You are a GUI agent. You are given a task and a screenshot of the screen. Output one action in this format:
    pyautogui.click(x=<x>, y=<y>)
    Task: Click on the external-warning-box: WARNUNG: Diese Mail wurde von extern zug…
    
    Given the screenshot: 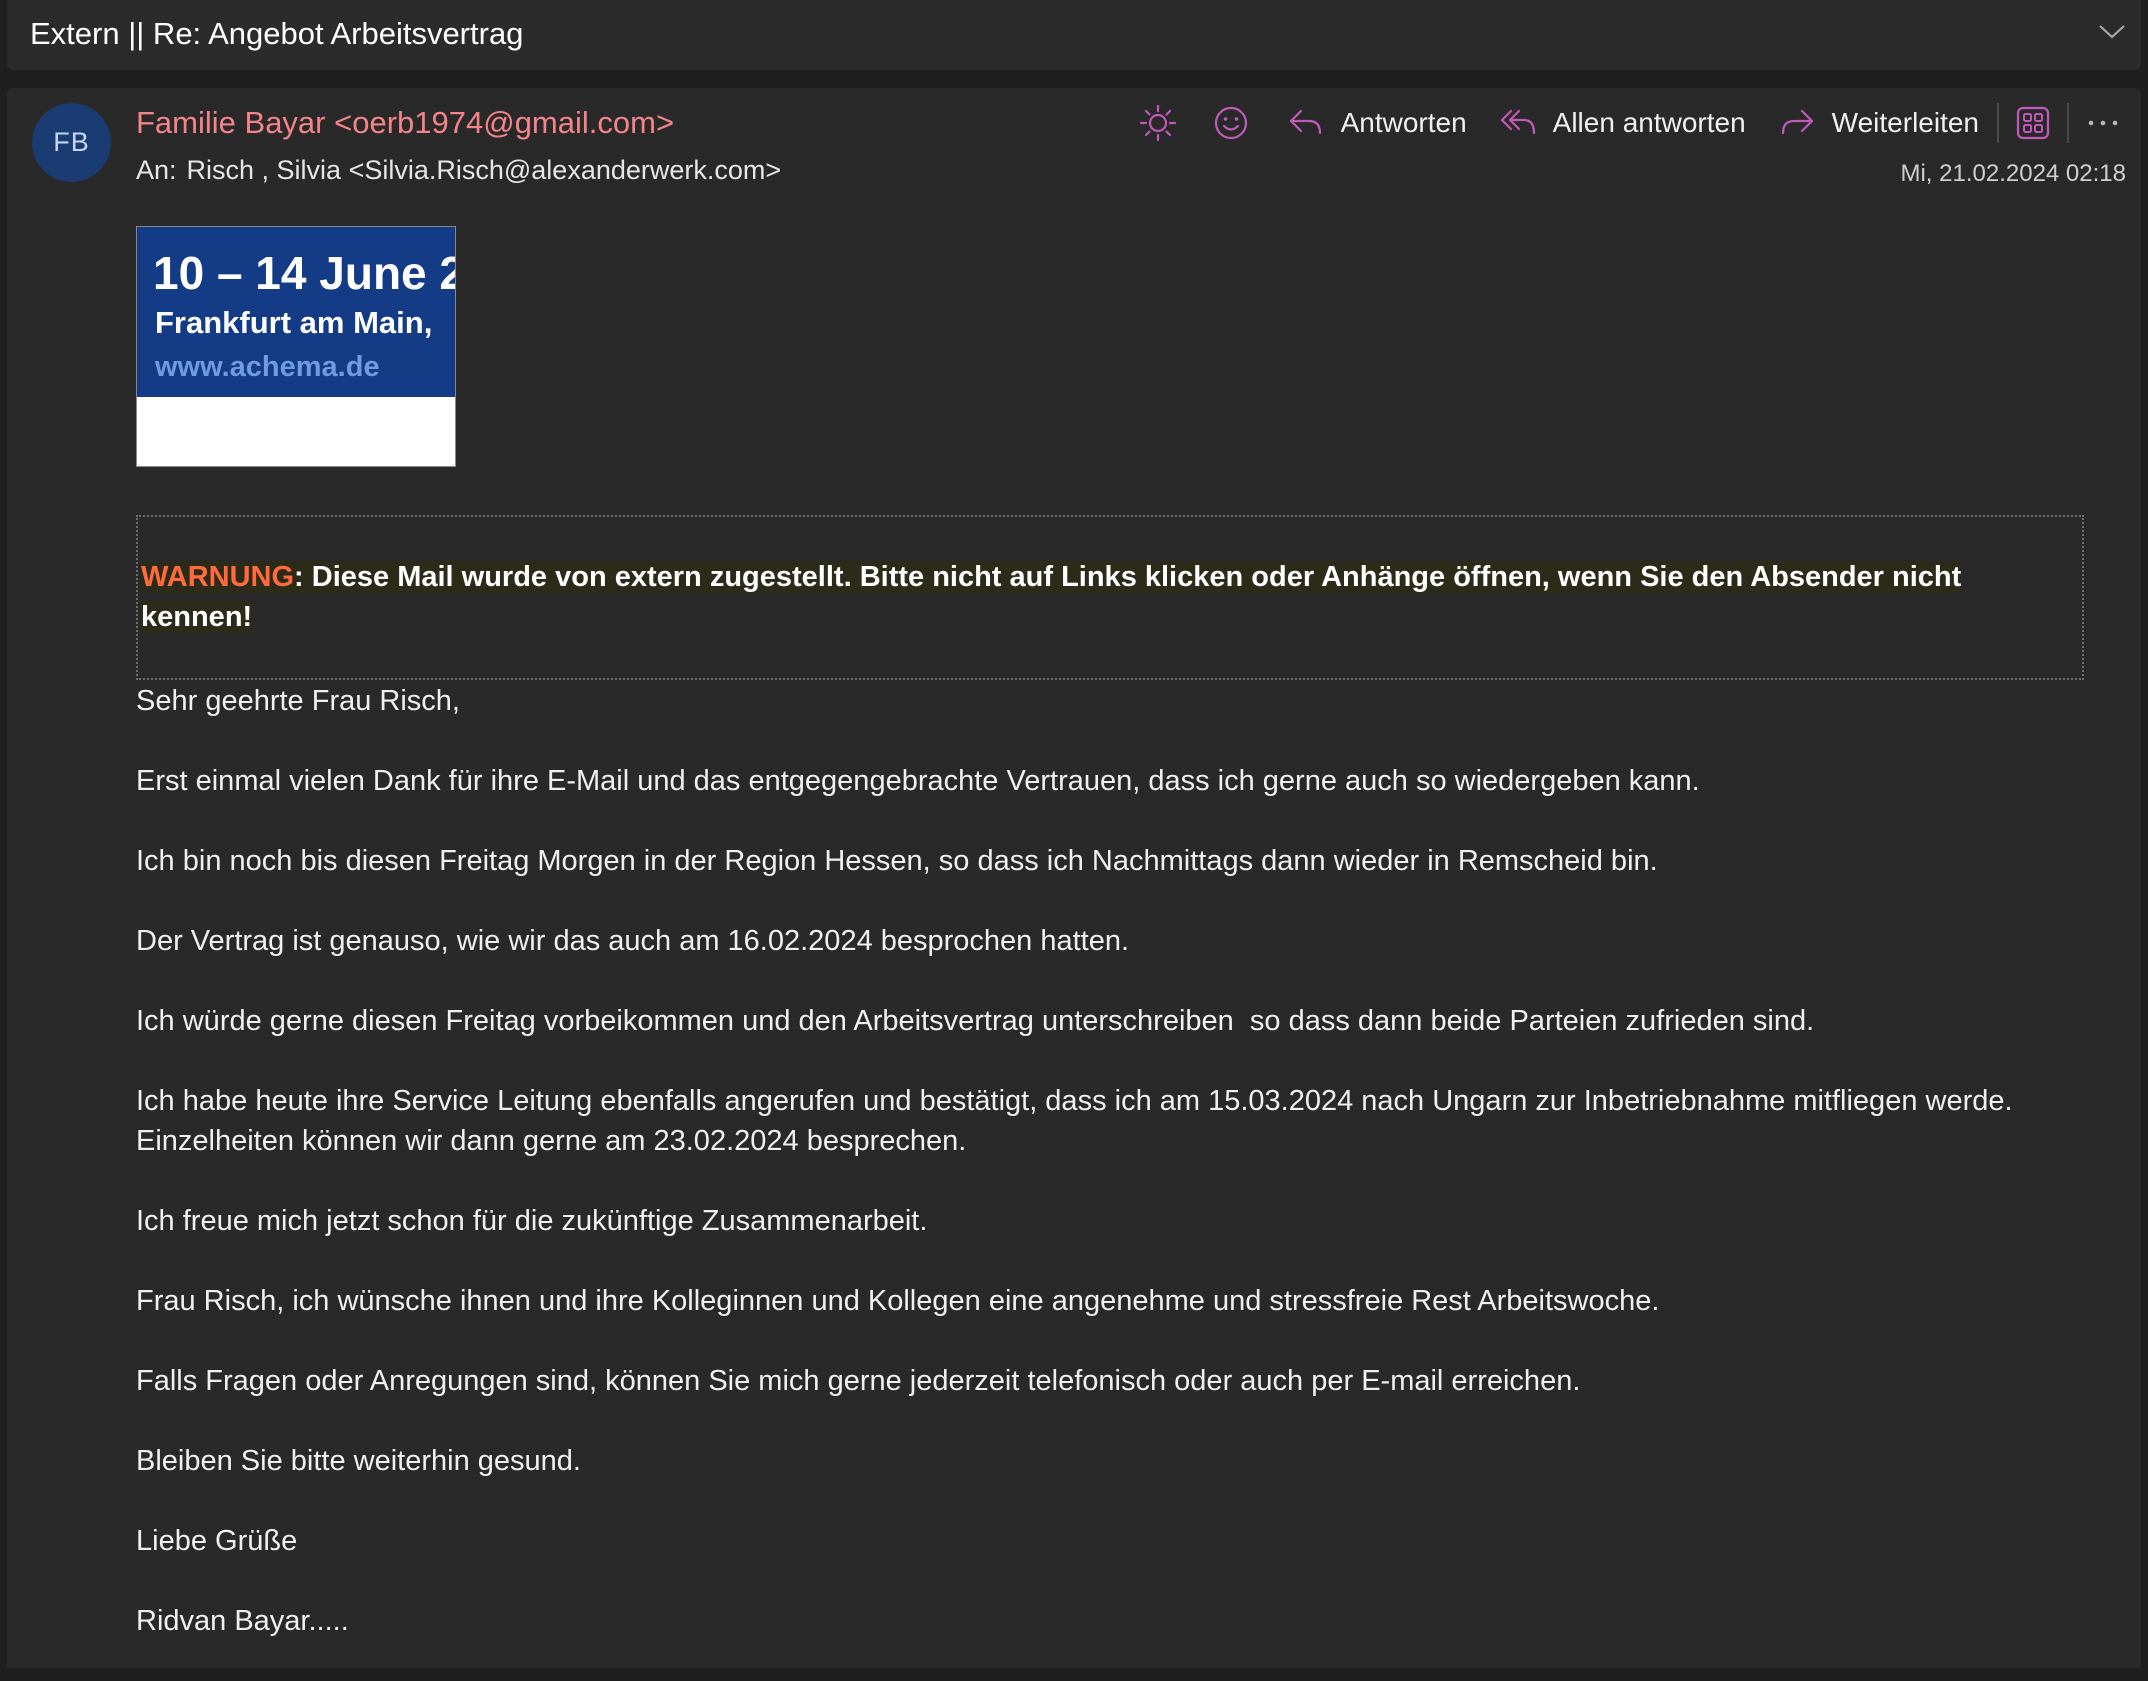 What is the action you would take?
    pyautogui.click(x=1110, y=597)
    